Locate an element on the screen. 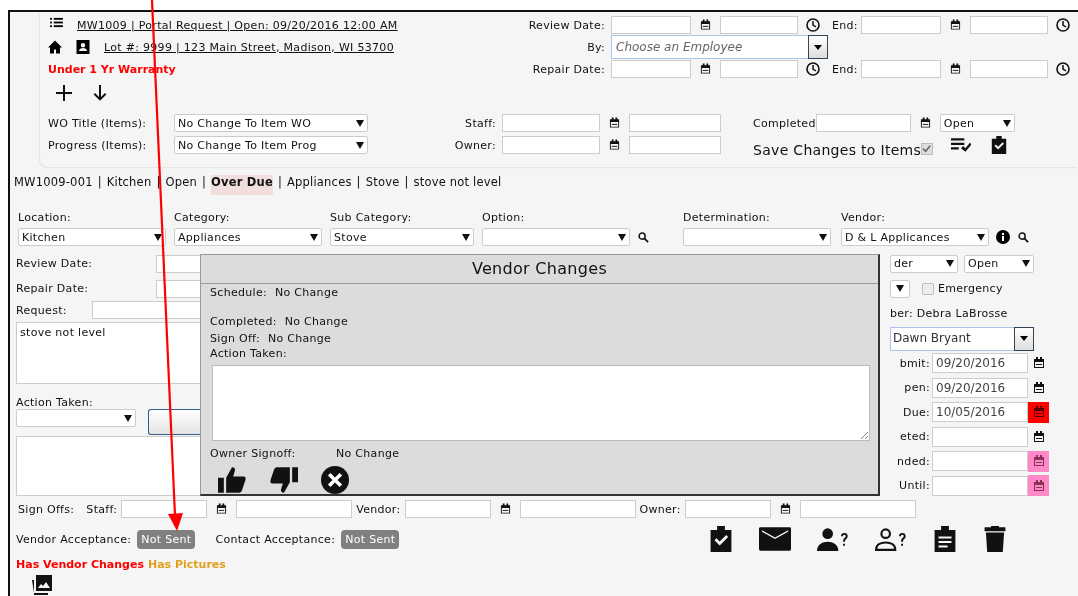  field-label: Request: is located at coordinates (42, 310).